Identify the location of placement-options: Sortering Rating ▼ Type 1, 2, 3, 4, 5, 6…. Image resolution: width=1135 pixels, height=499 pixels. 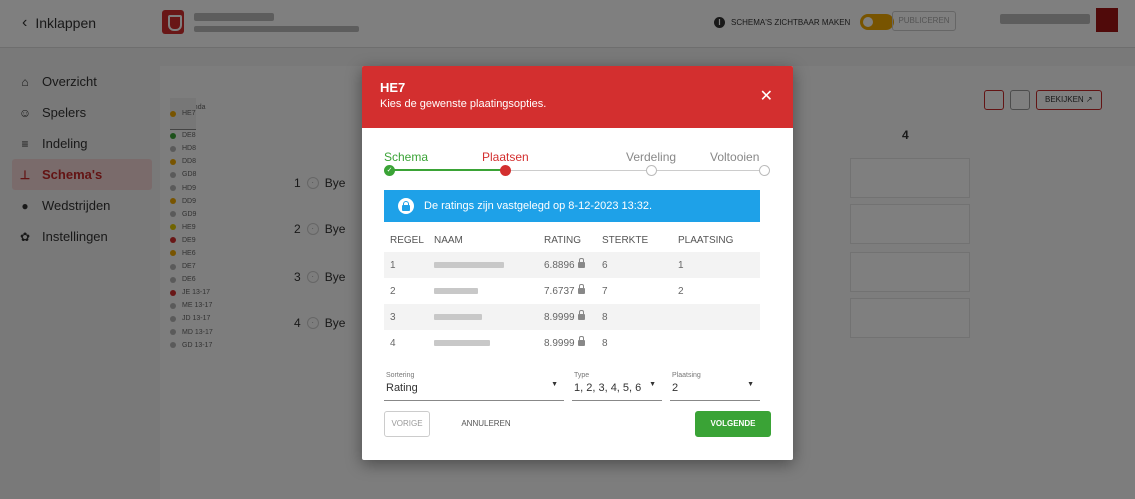
(572, 385).